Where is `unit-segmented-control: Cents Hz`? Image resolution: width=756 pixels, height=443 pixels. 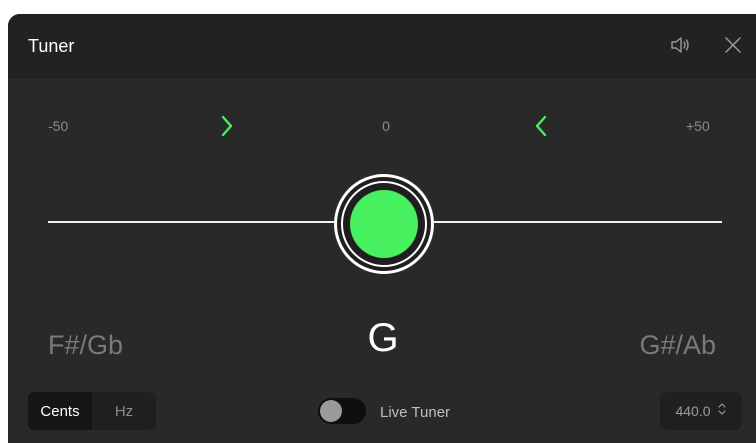
unit-segmented-control: Cents Hz is located at coordinates (92, 411).